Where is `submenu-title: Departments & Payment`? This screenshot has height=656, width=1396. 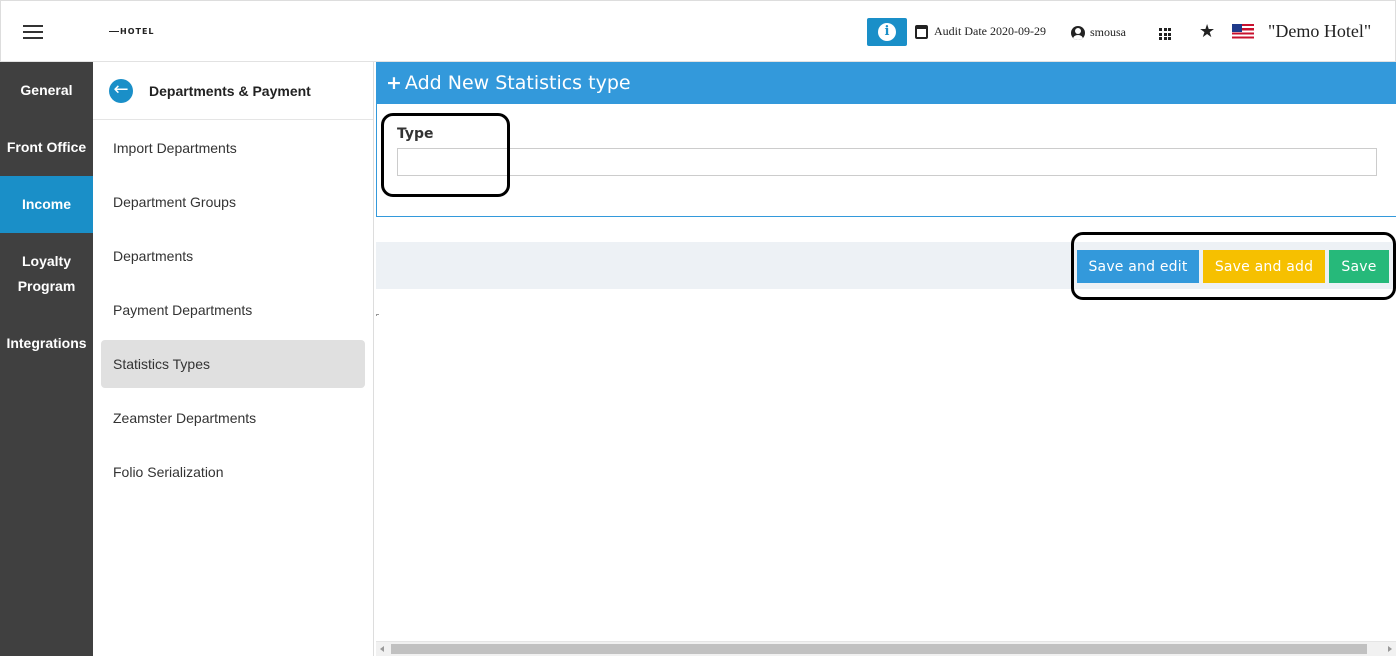
submenu-title: Departments & Payment is located at coordinates (230, 90).